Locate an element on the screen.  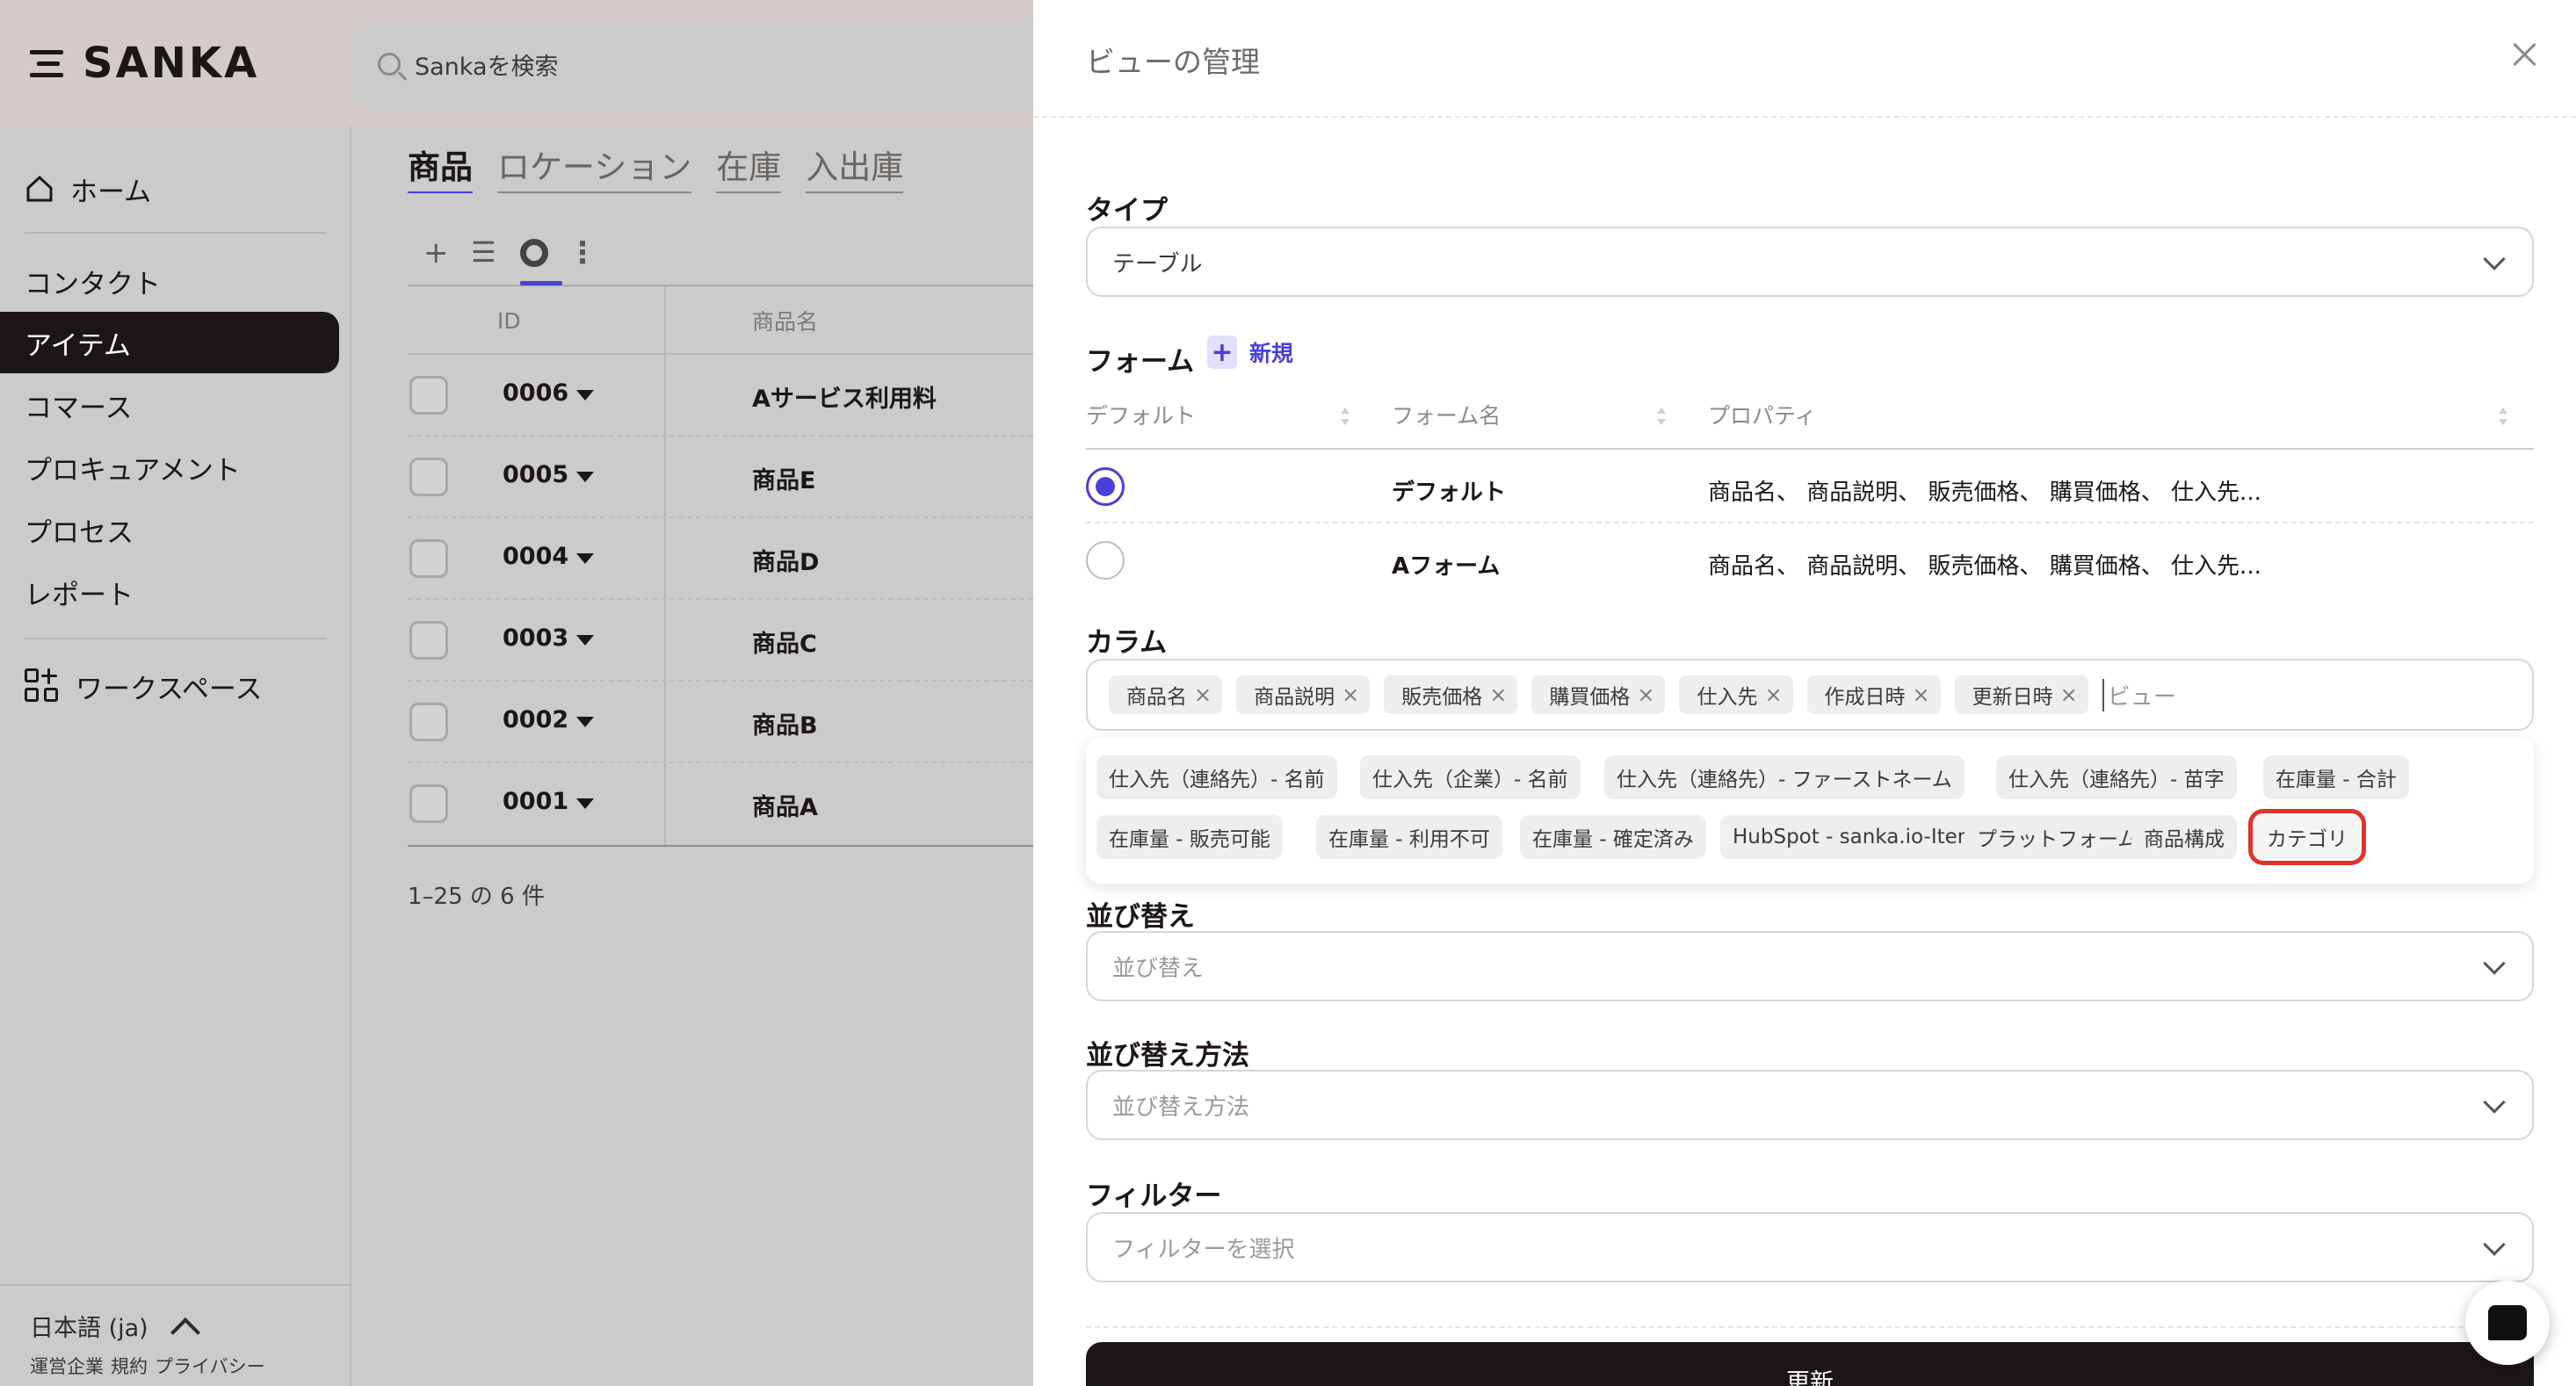
sidebar-item-workspace: ワークスペース is located at coordinates (169, 686).